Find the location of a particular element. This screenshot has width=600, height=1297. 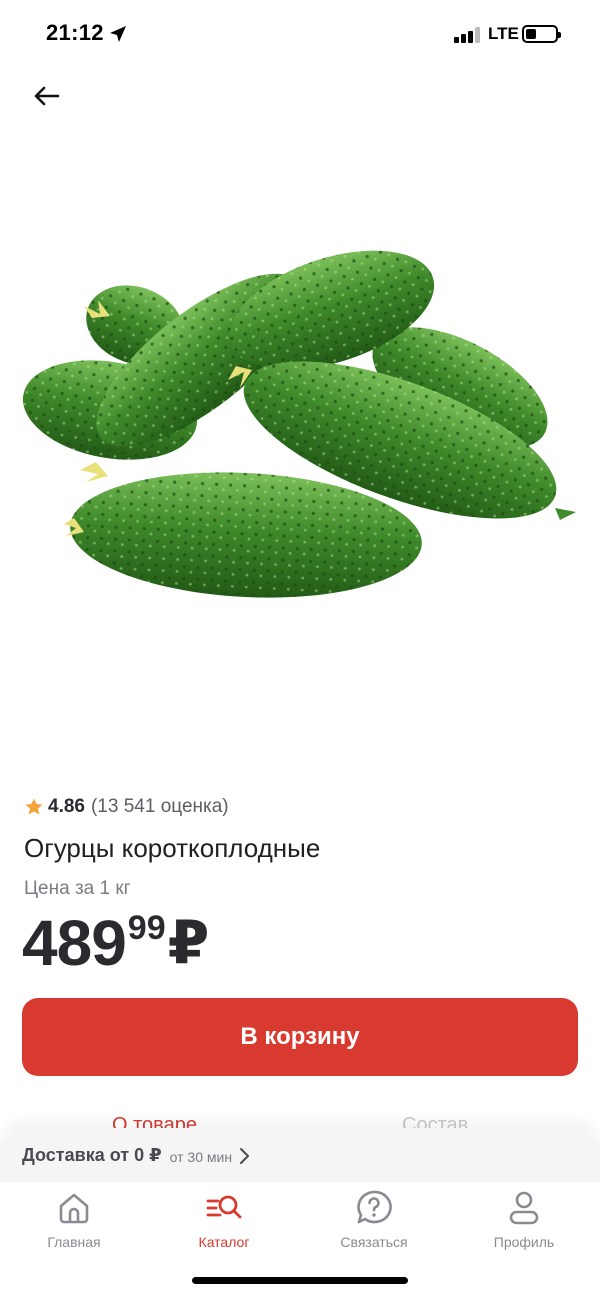

nav-contact-label: Связаться is located at coordinates (374, 1242).